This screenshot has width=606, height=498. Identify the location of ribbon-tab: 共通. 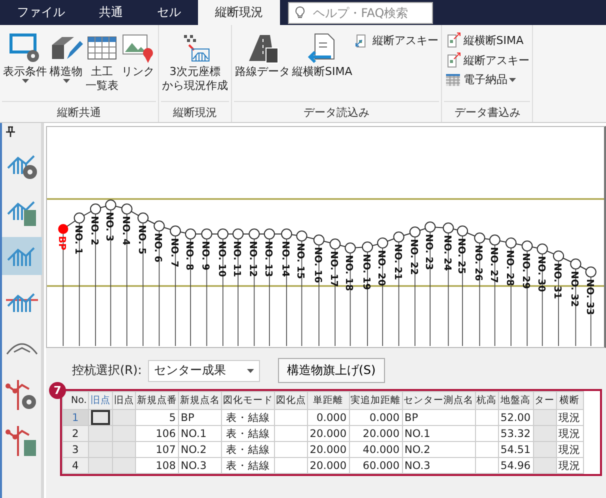
(111, 12).